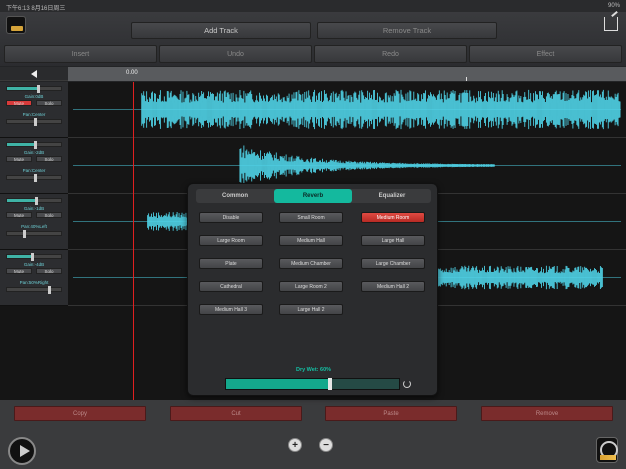  I want to click on cut-button: Cut, so click(236, 413).